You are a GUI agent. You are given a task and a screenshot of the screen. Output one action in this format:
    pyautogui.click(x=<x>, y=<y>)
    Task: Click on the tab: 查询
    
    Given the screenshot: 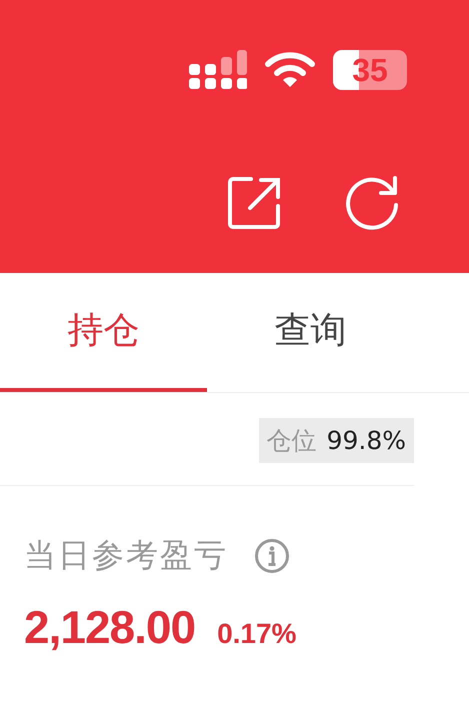 What is the action you would take?
    pyautogui.click(x=310, y=332)
    